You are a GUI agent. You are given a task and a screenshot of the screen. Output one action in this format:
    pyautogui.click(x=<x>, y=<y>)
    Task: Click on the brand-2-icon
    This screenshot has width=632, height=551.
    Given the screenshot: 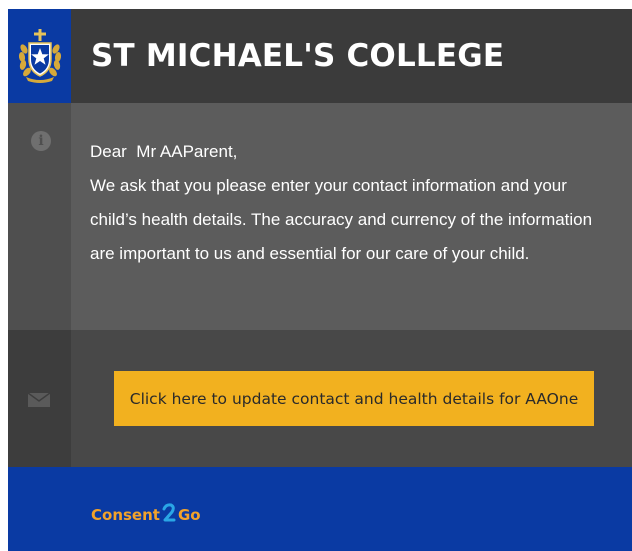 What is the action you would take?
    pyautogui.click(x=169, y=512)
    